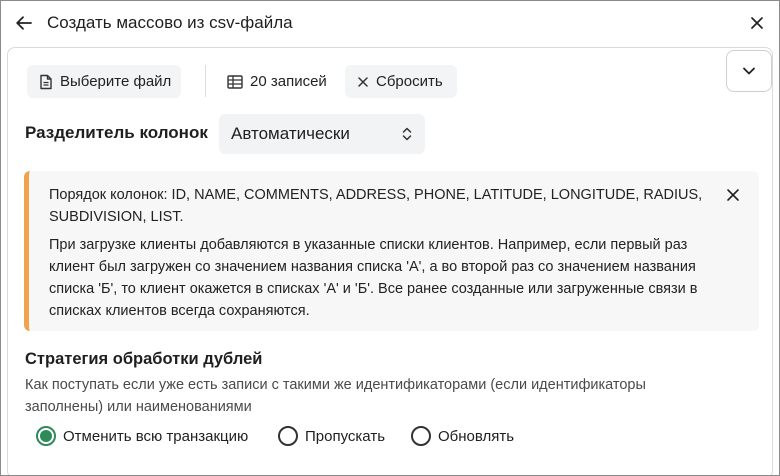  What do you see at coordinates (290, 133) in the screenshot?
I see `column-separator-value: Автоматически` at bounding box center [290, 133].